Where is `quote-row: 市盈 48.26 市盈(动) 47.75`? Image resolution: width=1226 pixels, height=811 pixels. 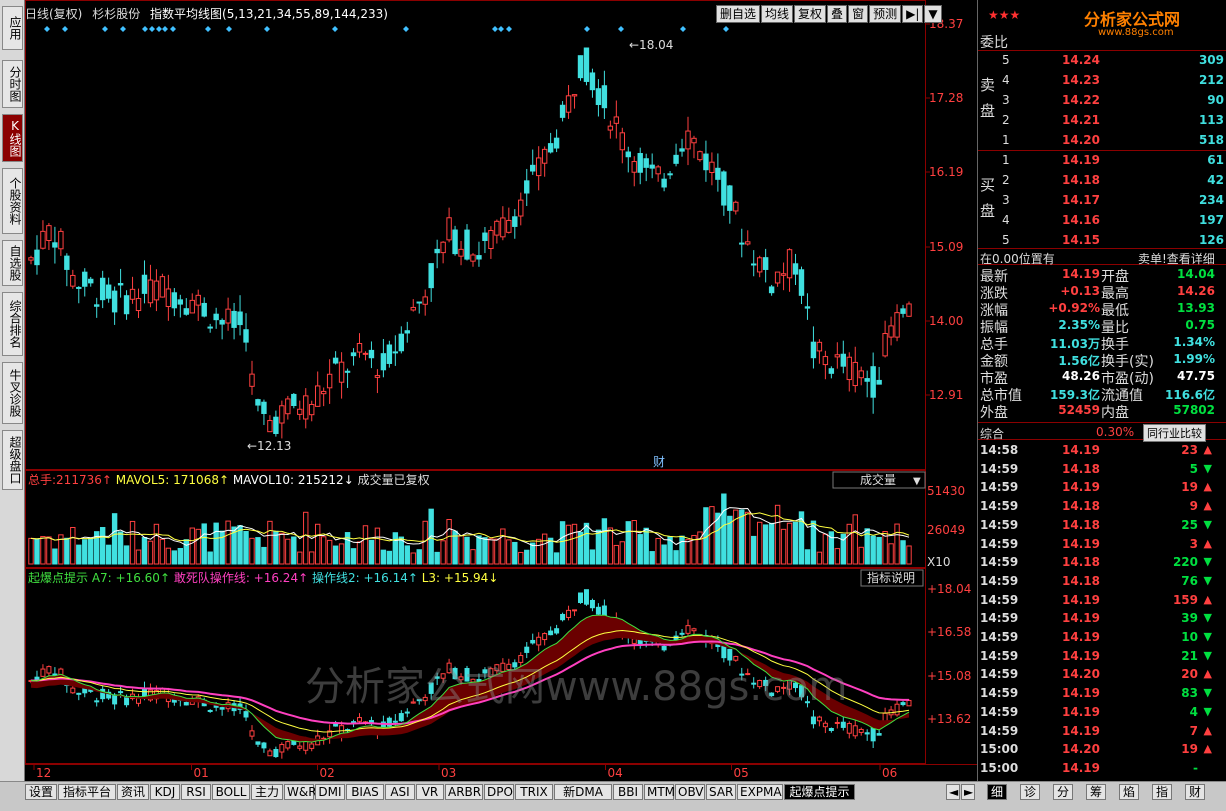 quote-row: 市盈 48.26 市盈(动) 47.75 is located at coordinates (1102, 377).